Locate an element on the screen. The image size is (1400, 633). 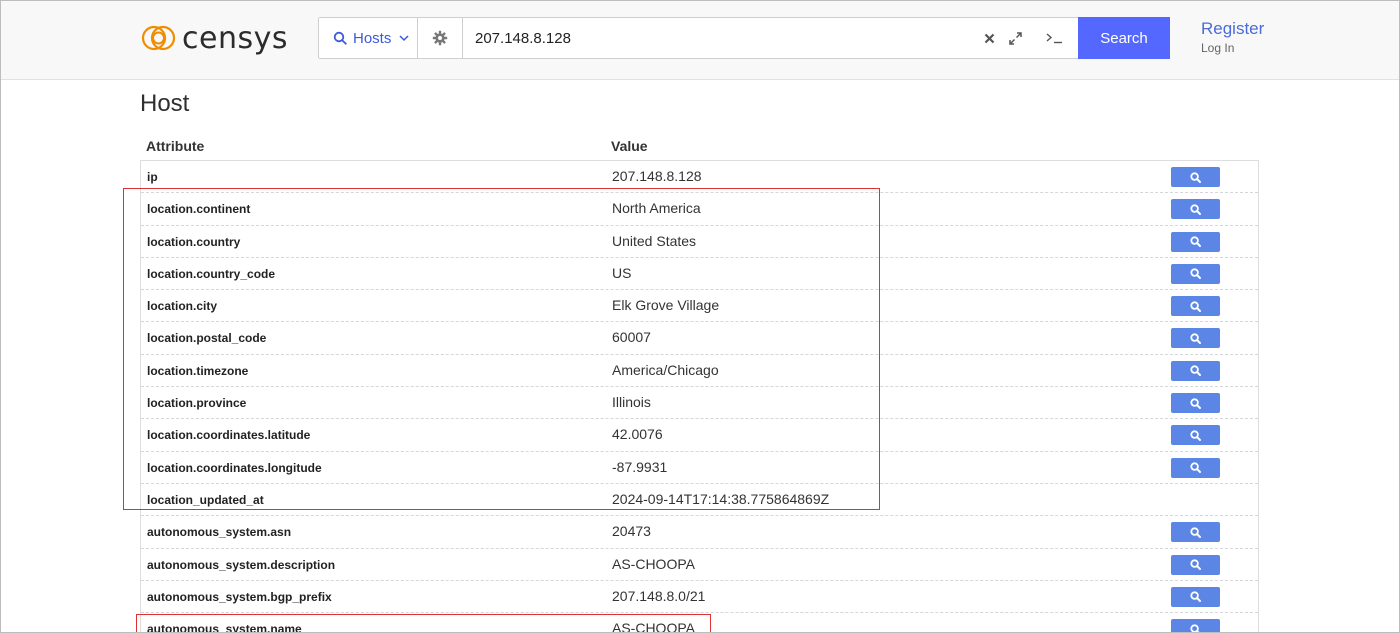
attribute-value: America/Chicago is located at coordinates (665, 369).